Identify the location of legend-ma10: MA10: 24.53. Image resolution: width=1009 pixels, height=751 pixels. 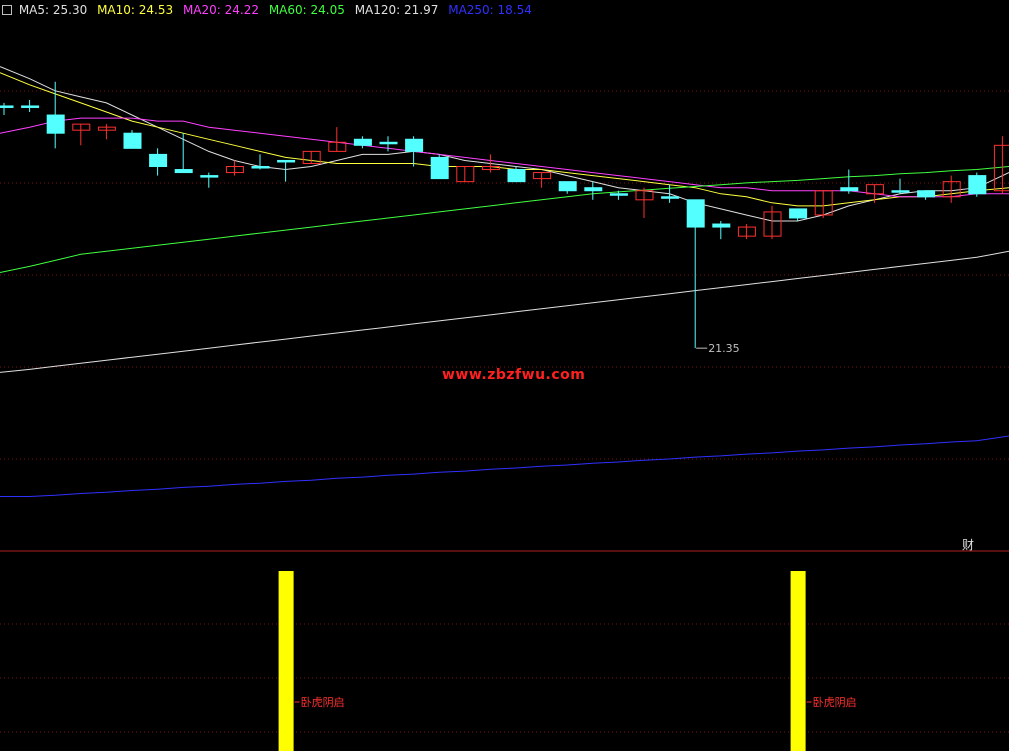
(135, 10).